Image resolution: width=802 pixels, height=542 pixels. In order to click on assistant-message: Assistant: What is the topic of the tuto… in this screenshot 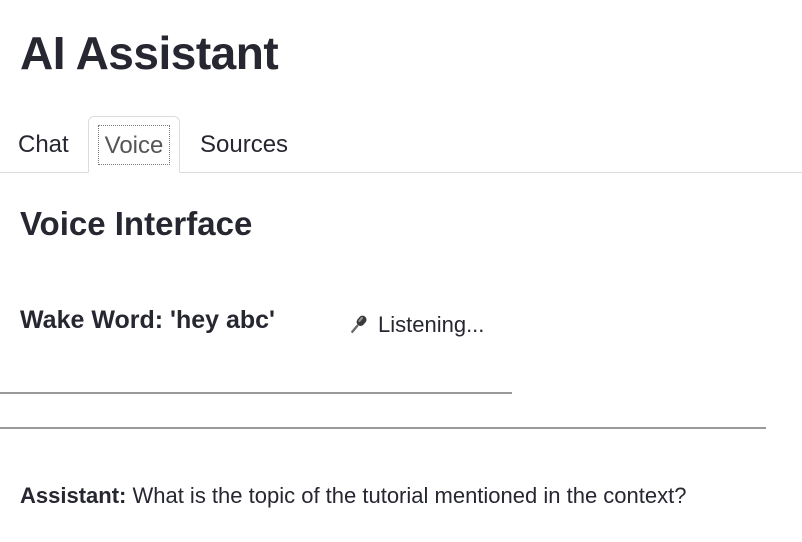, I will do `click(353, 496)`.